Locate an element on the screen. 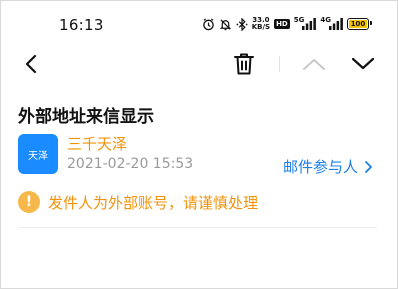 The height and width of the screenshot is (289, 398). battery-level: 100 is located at coordinates (358, 24).